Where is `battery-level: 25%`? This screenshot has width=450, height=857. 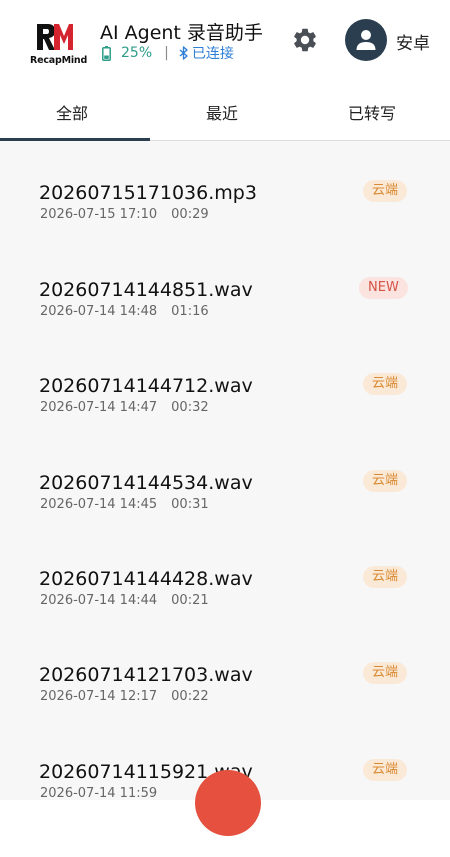
battery-level: 25% is located at coordinates (137, 53).